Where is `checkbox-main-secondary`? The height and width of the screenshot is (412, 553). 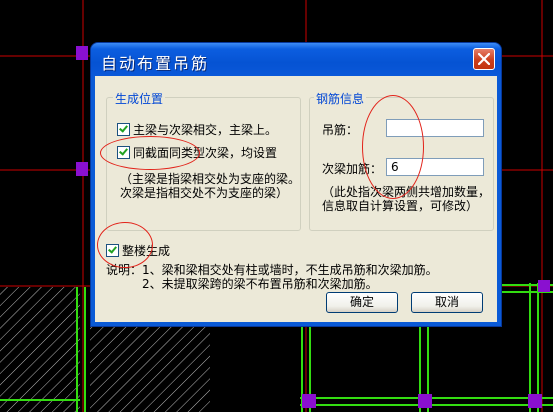 checkbox-main-secondary is located at coordinates (123, 129).